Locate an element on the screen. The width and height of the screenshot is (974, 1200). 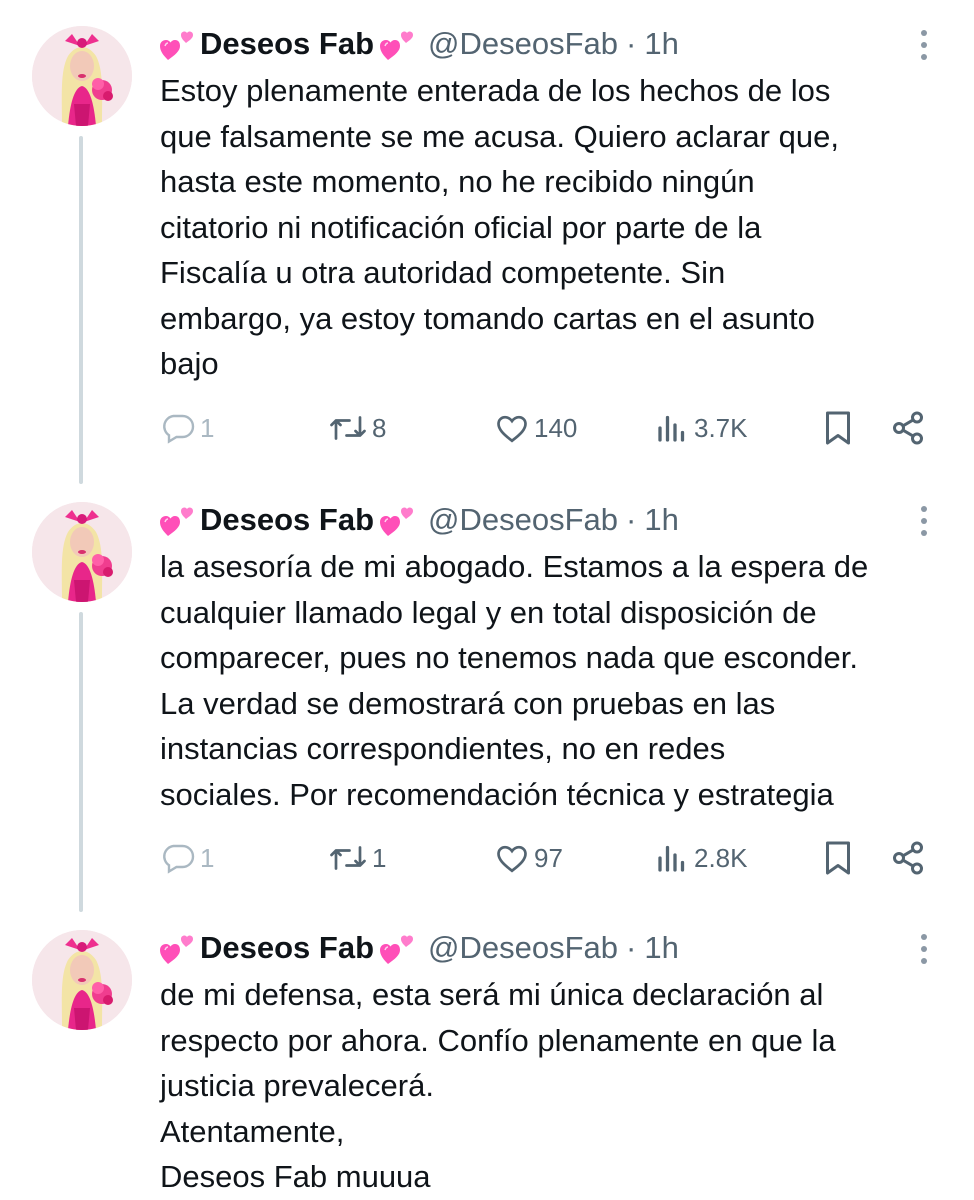
retweet-count: 8 is located at coordinates (379, 427).